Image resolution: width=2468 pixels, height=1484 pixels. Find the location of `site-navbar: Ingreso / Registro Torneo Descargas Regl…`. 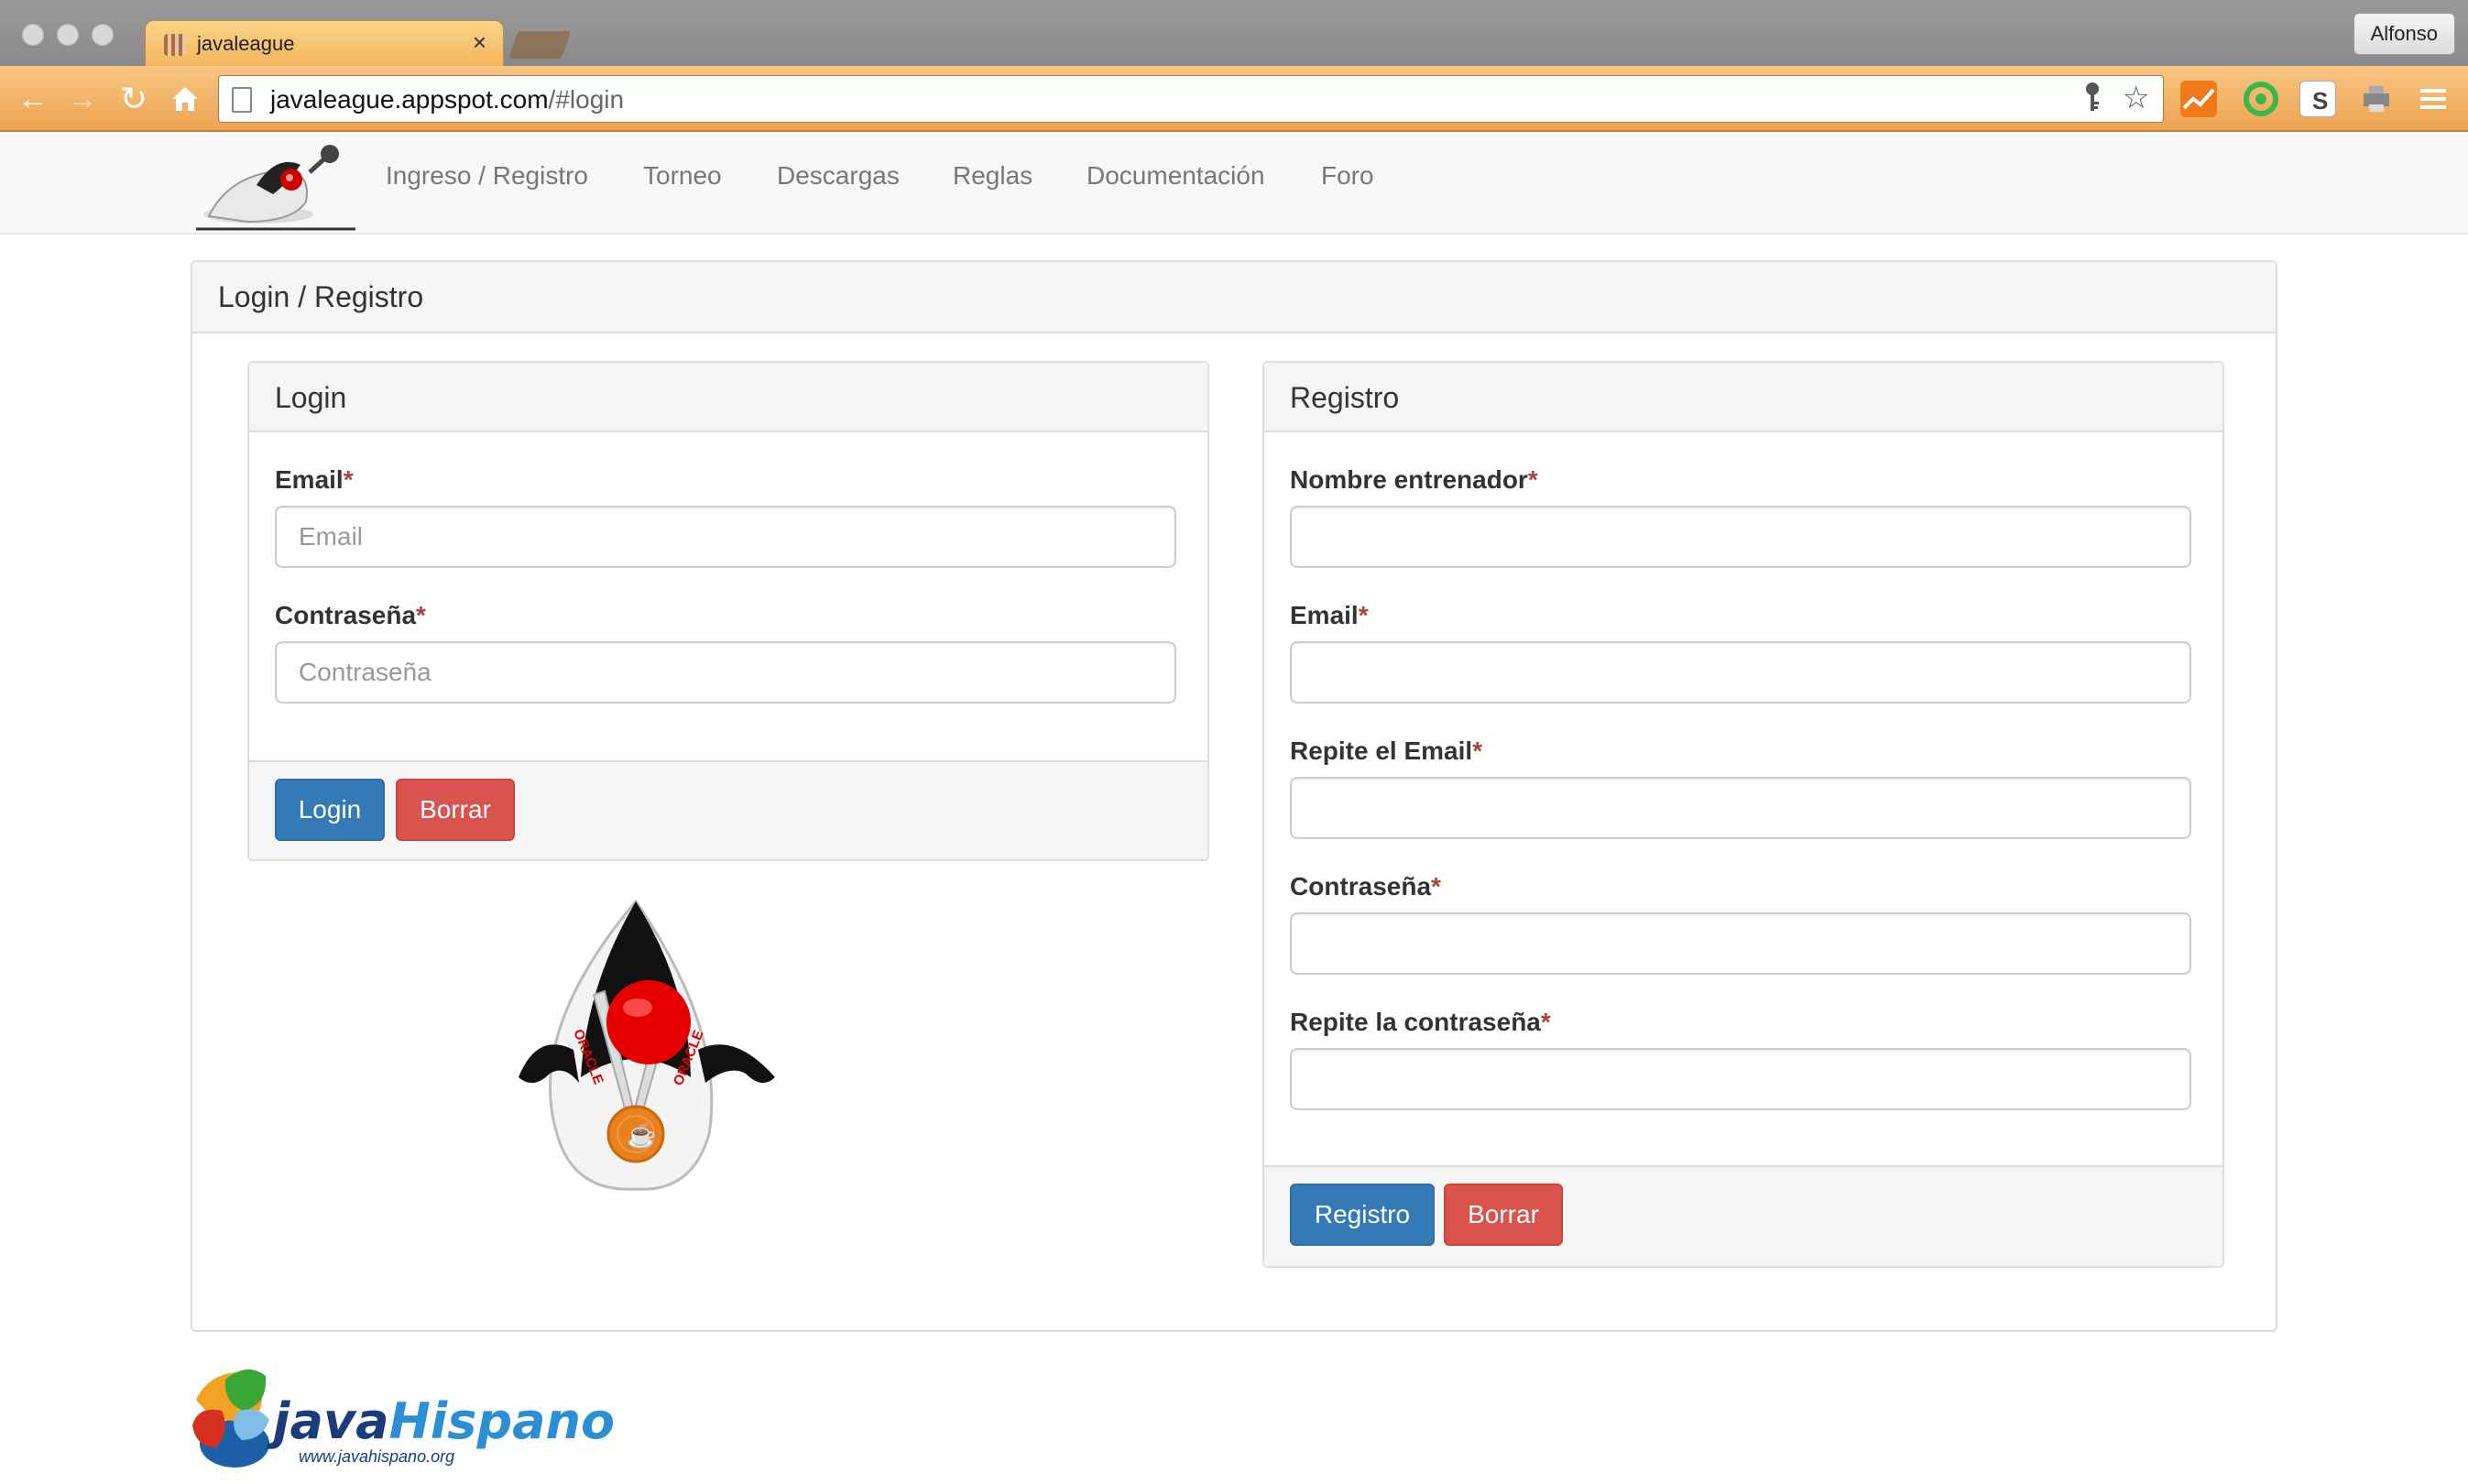

site-navbar: Ingreso / Registro Torneo Descargas Regl… is located at coordinates (1234, 184).